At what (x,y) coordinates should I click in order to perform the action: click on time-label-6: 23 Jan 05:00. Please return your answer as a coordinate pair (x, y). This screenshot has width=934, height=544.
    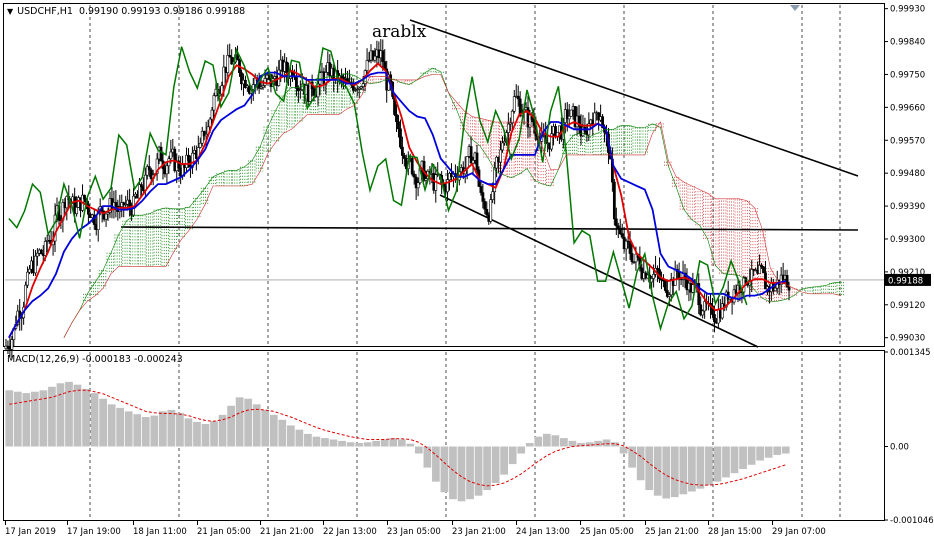
    Looking at the image, I should click on (414, 532).